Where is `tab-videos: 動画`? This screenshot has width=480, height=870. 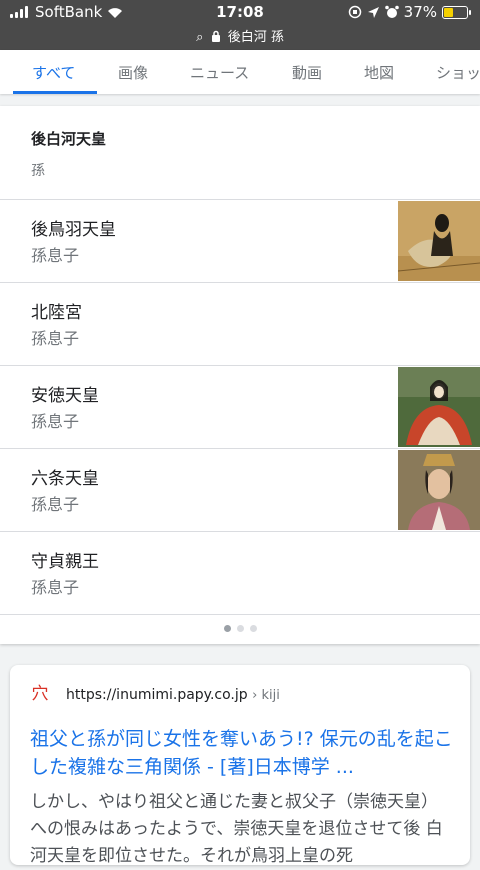
tab-videos: 動画 is located at coordinates (307, 72).